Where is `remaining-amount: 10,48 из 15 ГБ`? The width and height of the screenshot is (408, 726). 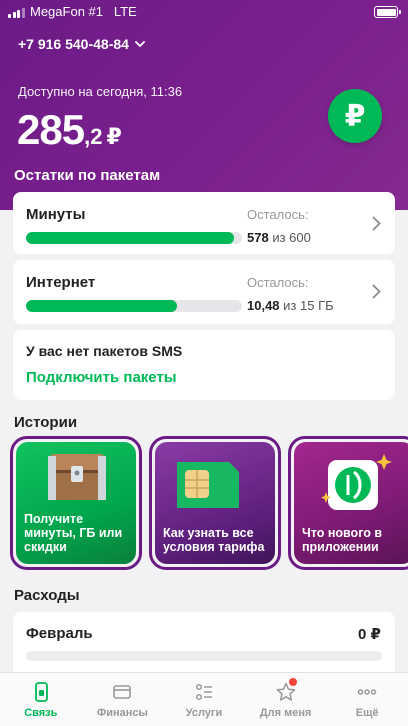
remaining-amount: 10,48 из 15 ГБ is located at coordinates (290, 305).